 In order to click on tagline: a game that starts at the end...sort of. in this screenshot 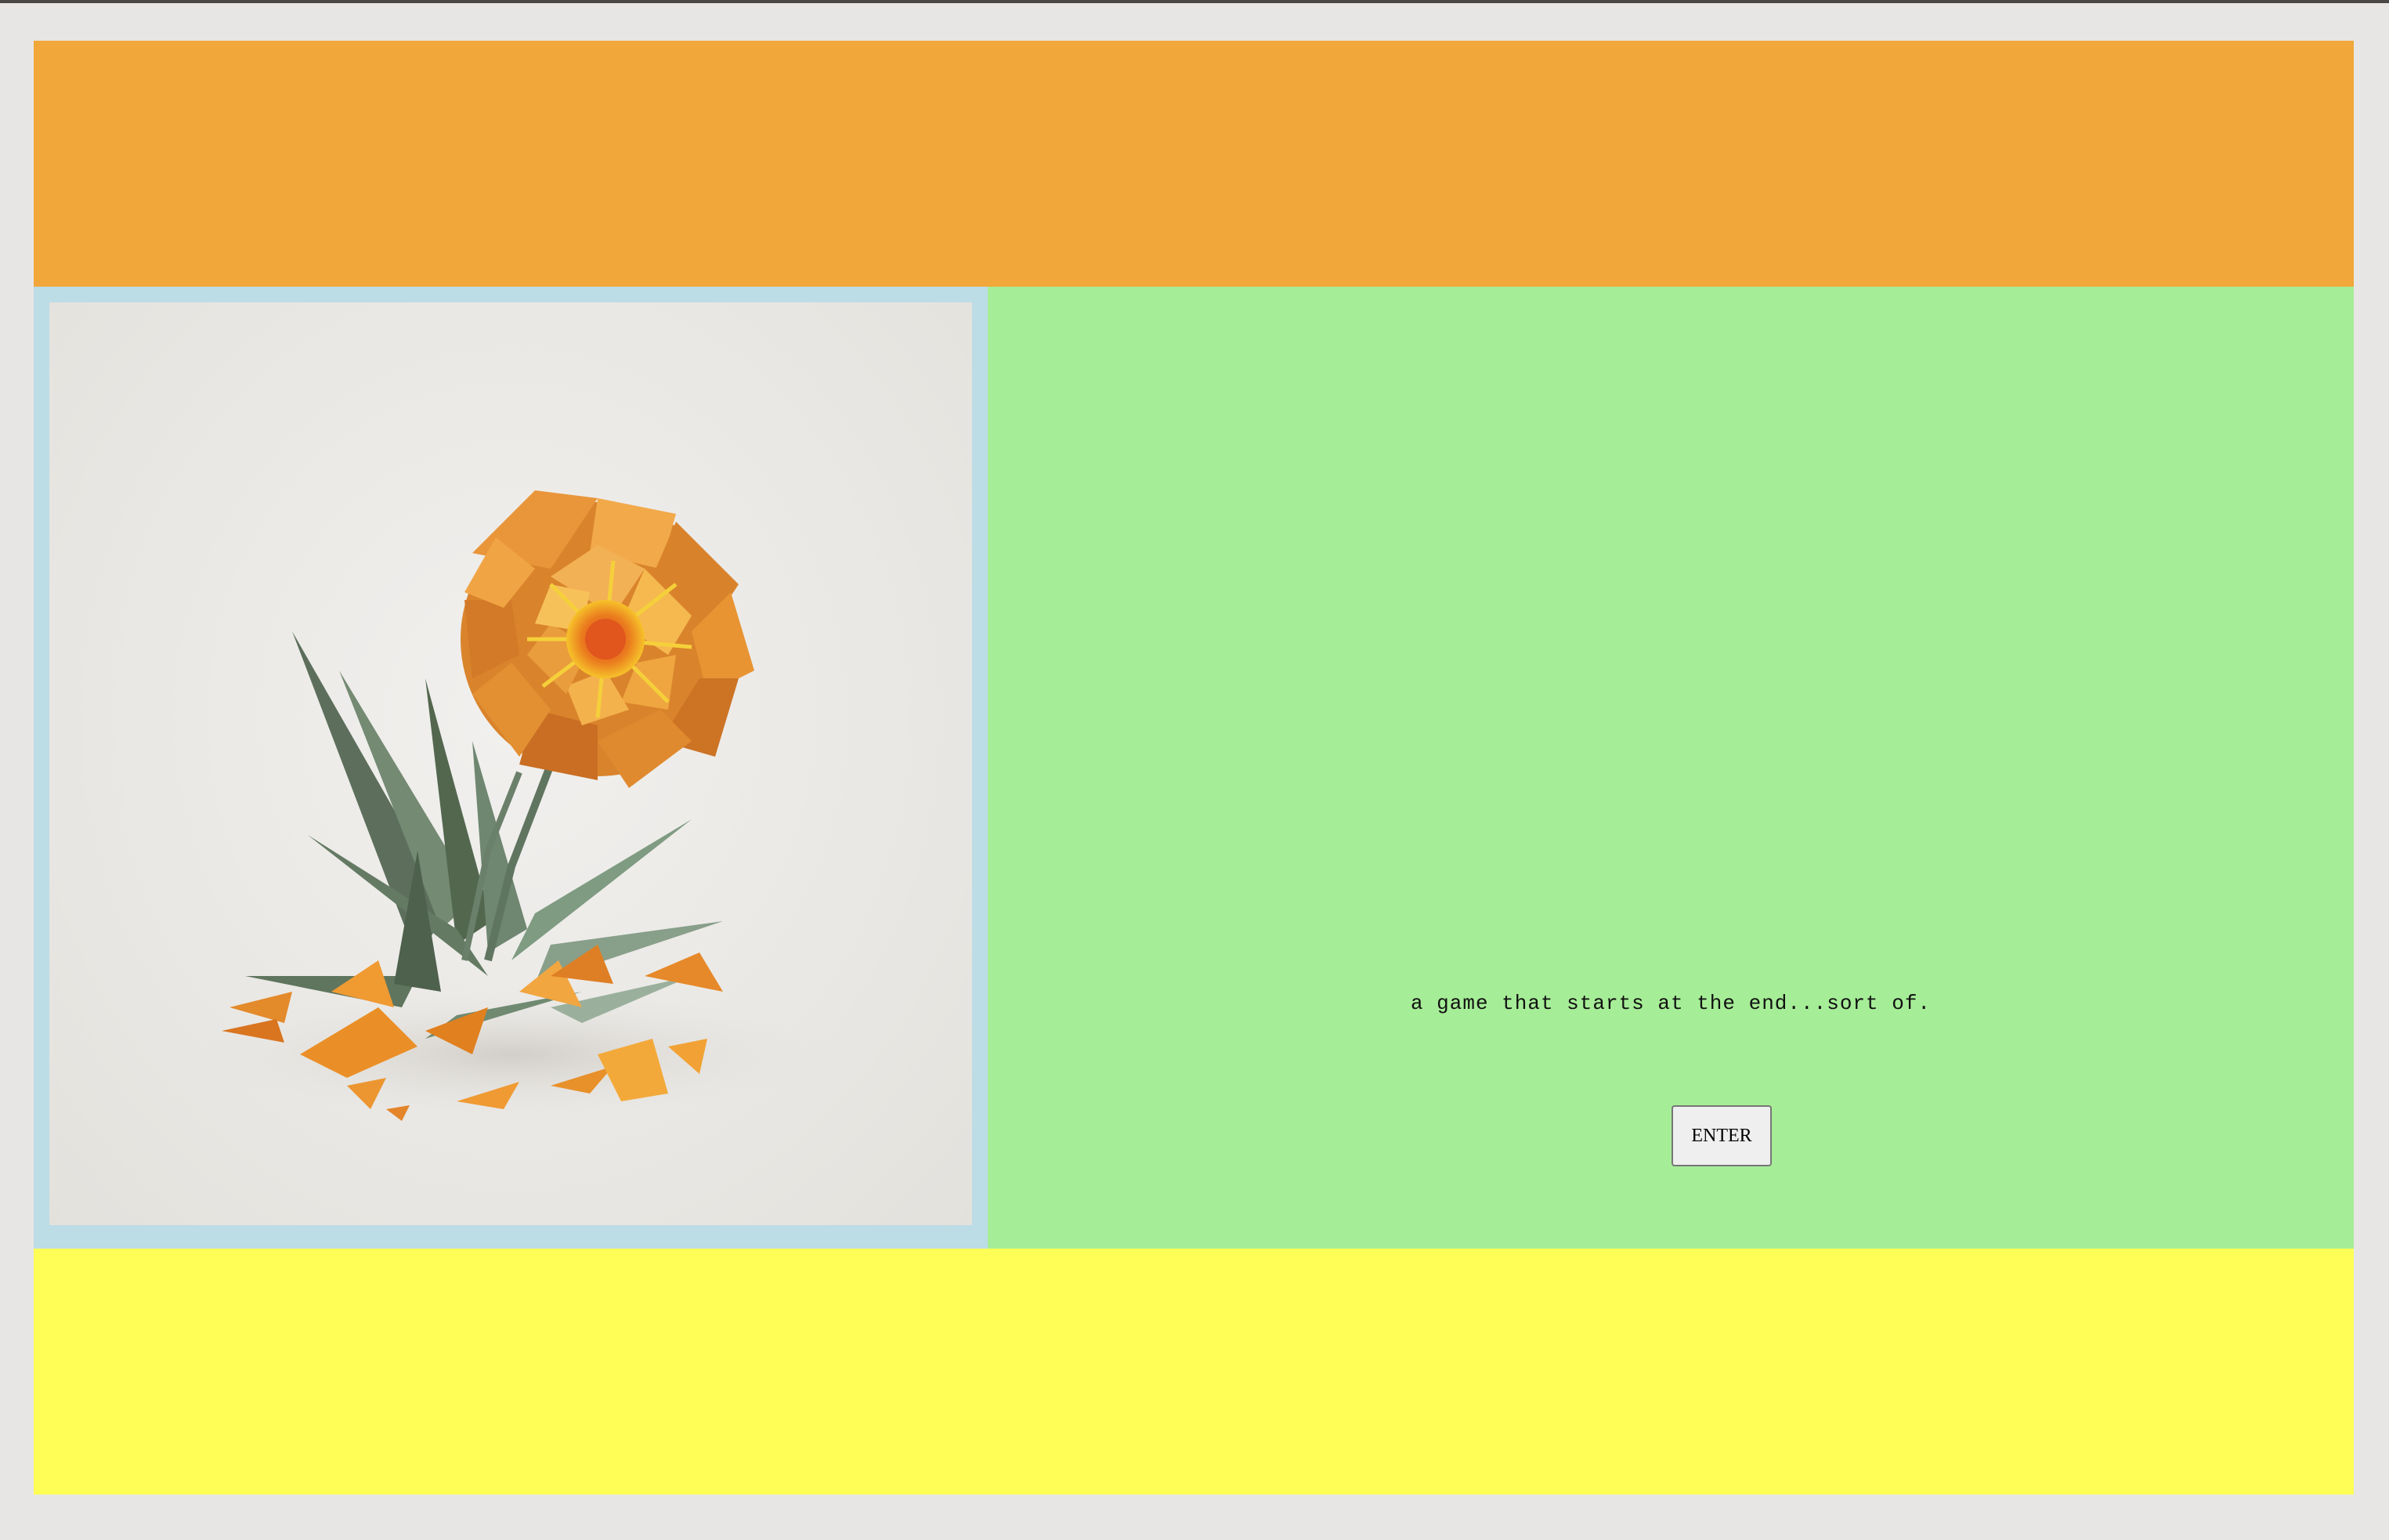, I will do `click(1671, 1003)`.